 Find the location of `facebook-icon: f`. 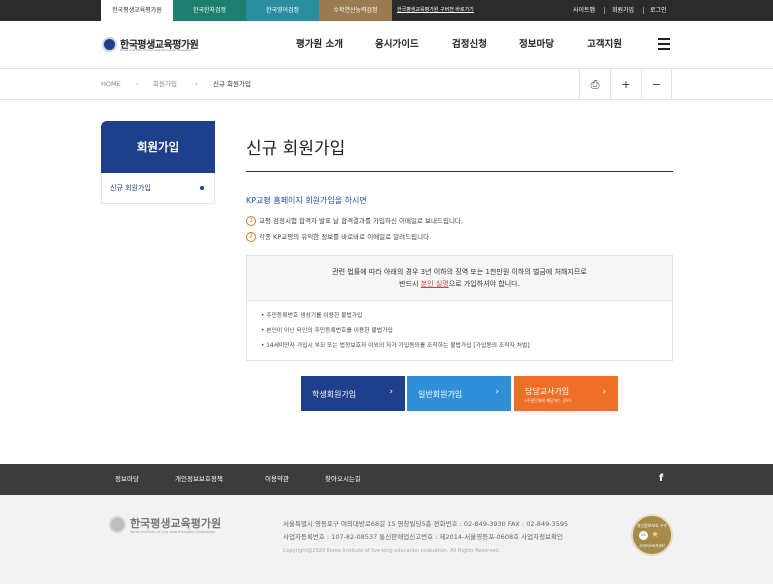

facebook-icon: f is located at coordinates (661, 478).